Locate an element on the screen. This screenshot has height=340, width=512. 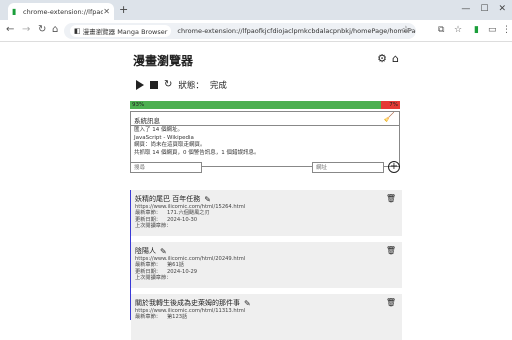
site-chip: ◧ 漫畫瀏覽器 Manga Browser is located at coordinates (121, 31).